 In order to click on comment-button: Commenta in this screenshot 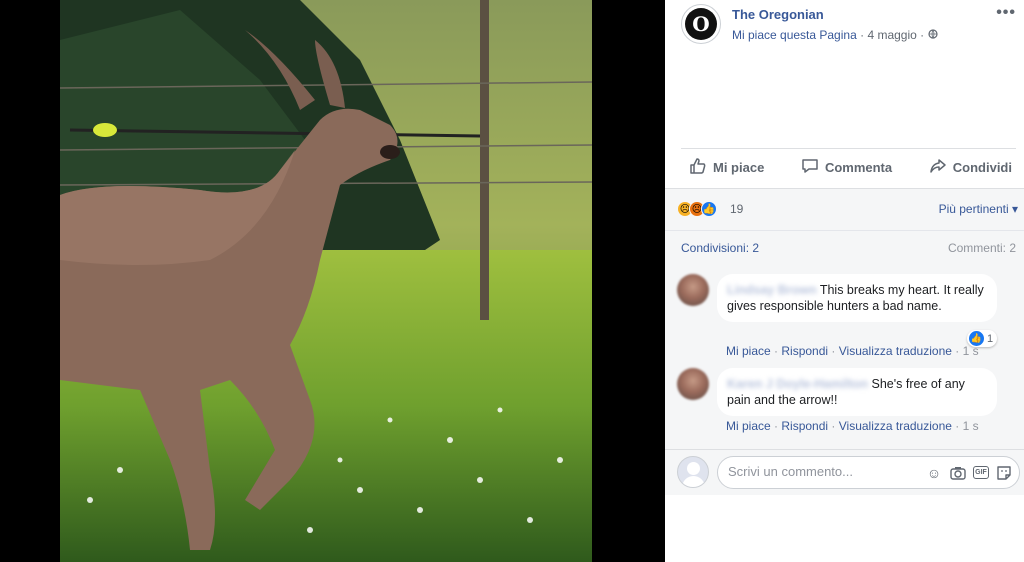, I will do `click(846, 167)`.